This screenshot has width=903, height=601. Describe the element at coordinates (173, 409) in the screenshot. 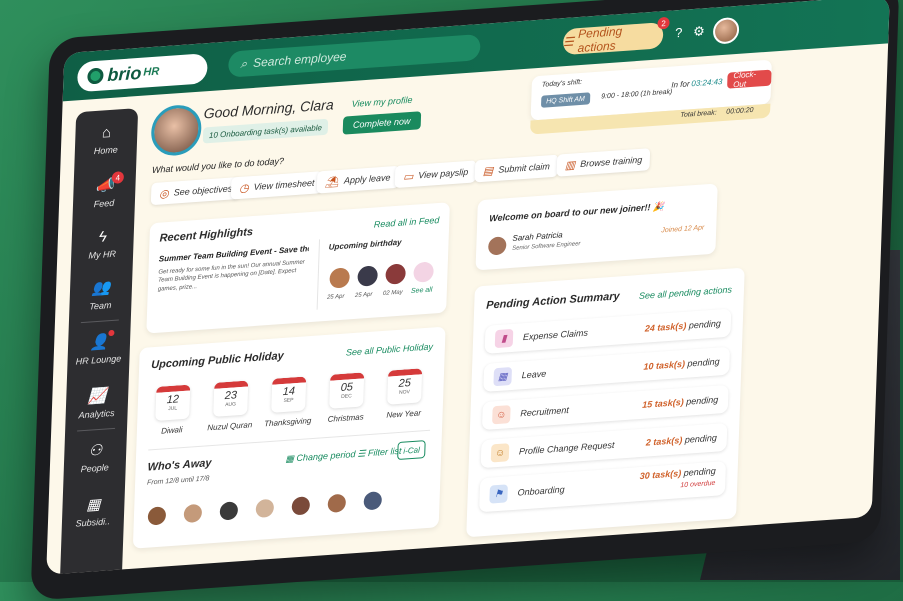

I see `holiday-month: JUL` at that location.